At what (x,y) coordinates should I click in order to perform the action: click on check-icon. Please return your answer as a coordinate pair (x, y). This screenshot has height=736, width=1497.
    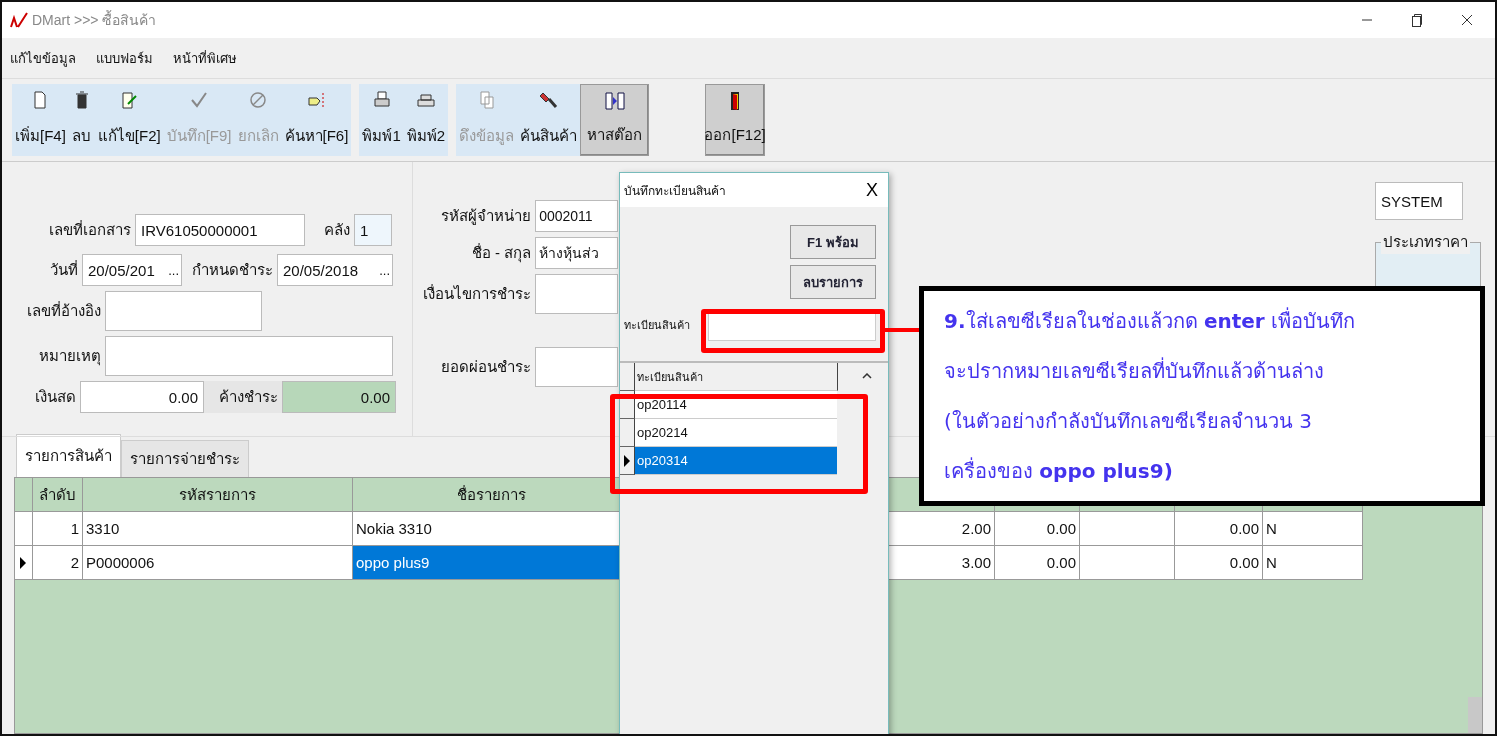
    Looking at the image, I should click on (199, 100).